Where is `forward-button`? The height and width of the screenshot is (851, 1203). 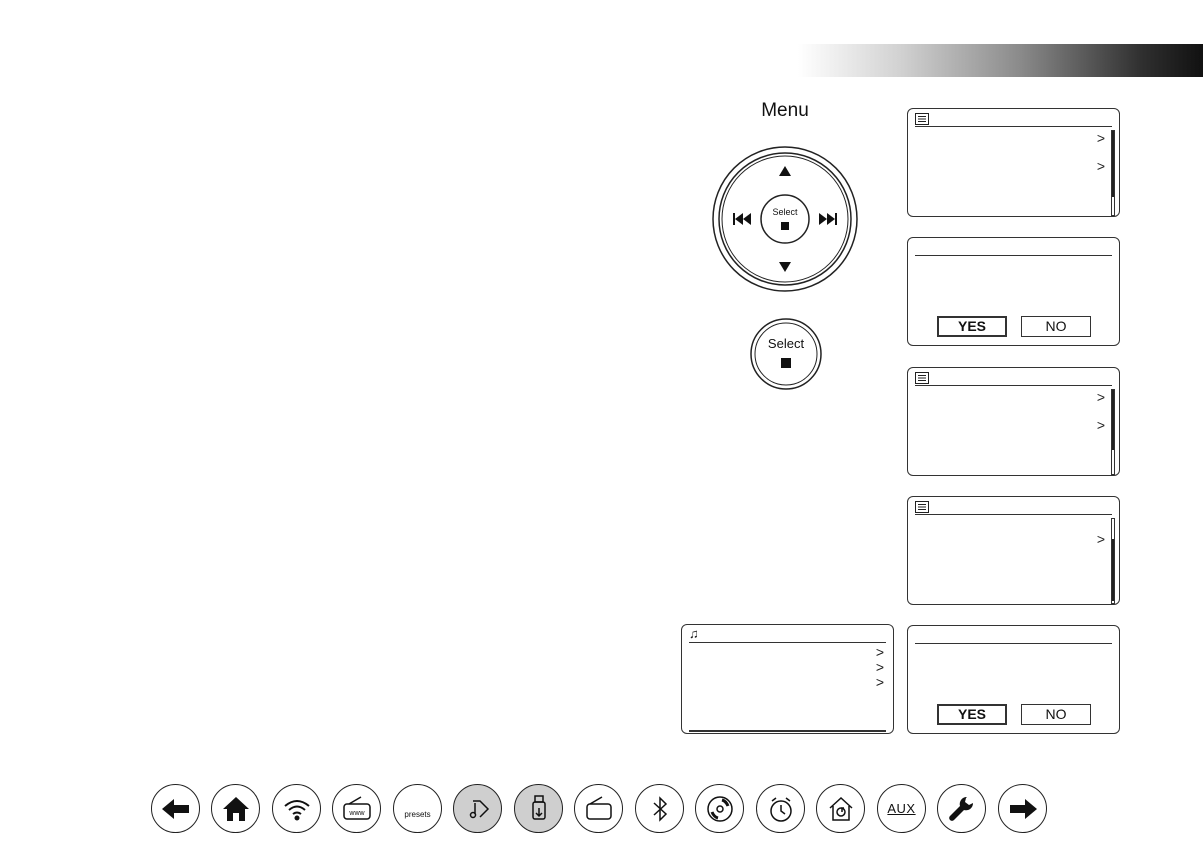
forward-button is located at coordinates (1022, 808).